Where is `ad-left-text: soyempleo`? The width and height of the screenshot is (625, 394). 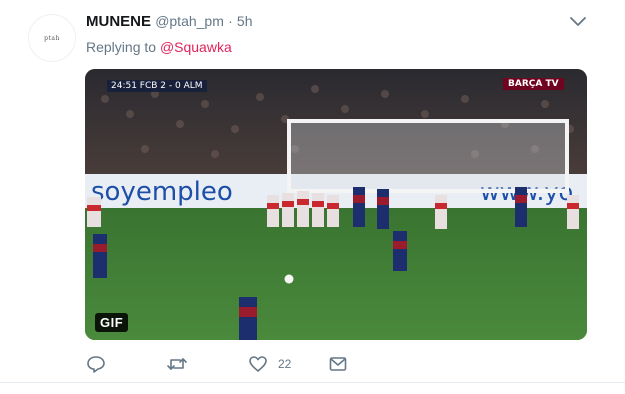
ad-left-text: soyempleo is located at coordinates (162, 192).